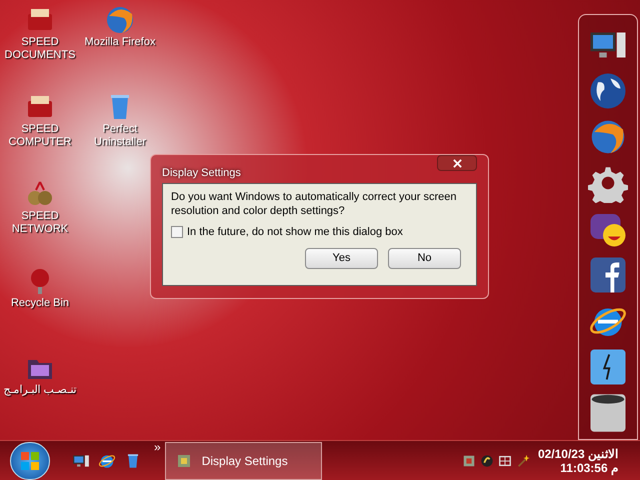 The image size is (640, 480). I want to click on overflow-chevron: », so click(157, 447).